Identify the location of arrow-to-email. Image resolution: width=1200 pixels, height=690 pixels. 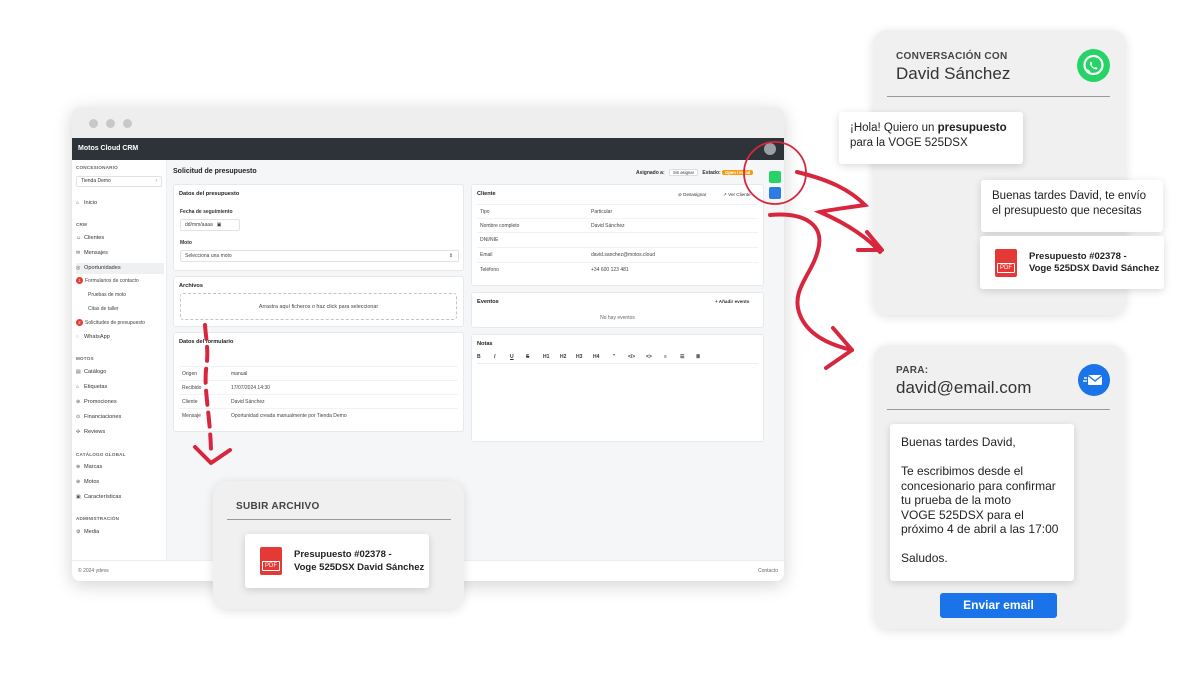
(811, 282).